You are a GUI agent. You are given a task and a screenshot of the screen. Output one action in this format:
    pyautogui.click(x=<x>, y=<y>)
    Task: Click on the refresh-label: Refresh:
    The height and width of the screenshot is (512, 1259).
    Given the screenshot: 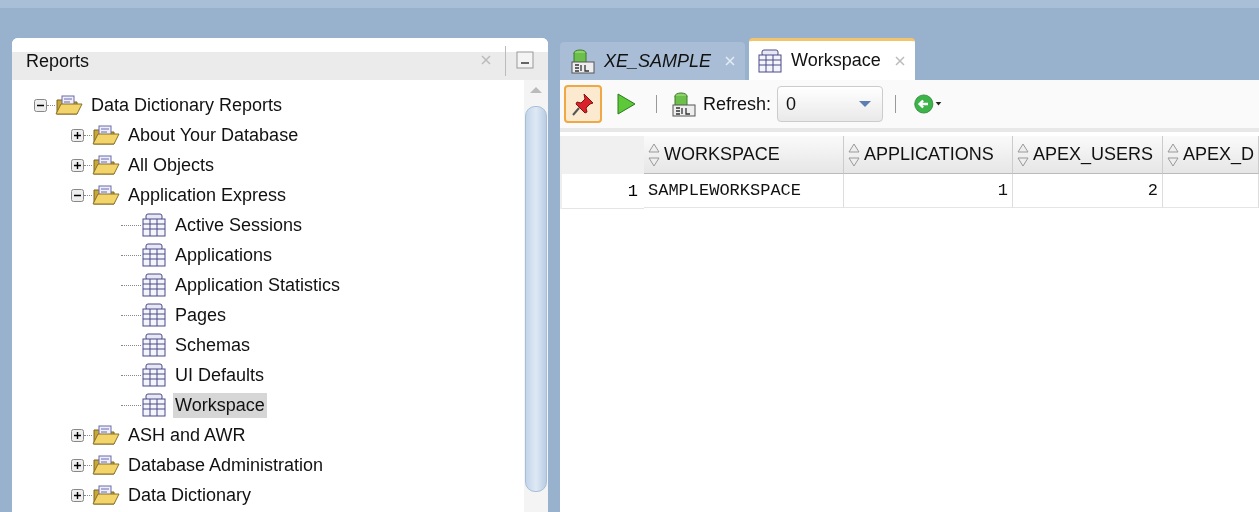 What is the action you would take?
    pyautogui.click(x=737, y=104)
    